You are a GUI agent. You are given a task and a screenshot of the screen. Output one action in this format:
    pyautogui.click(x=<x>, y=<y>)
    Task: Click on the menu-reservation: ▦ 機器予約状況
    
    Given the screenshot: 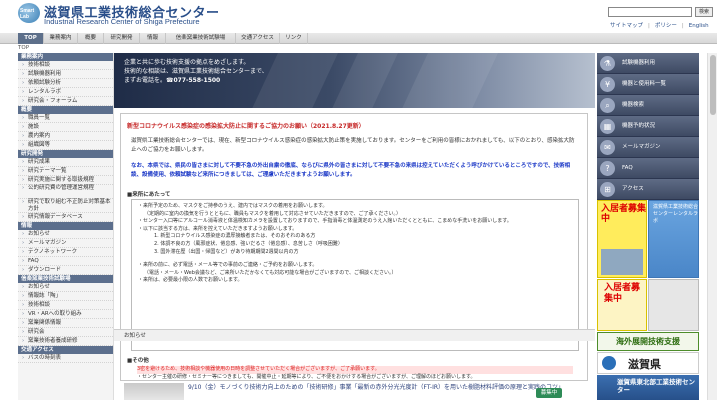 What is the action you would take?
    pyautogui.click(x=648, y=126)
    